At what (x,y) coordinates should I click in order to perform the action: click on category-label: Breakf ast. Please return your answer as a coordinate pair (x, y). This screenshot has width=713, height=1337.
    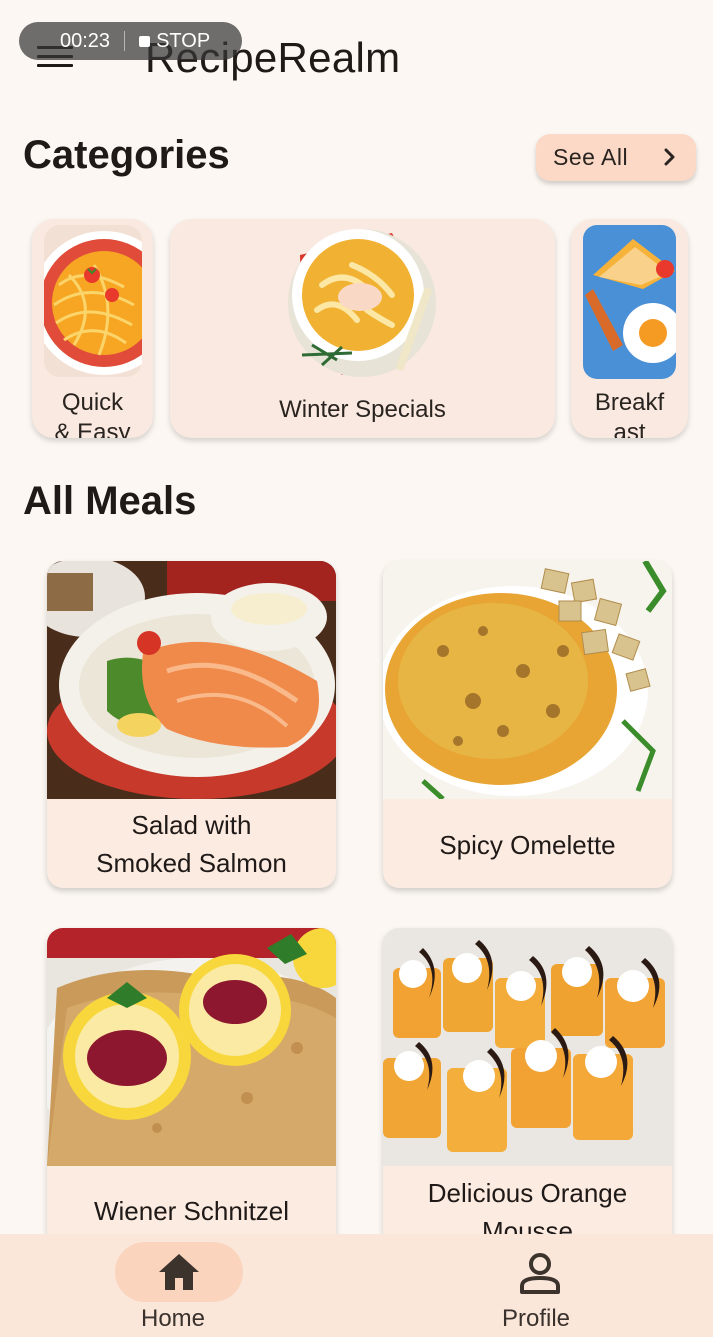
    Looking at the image, I should click on (629, 413).